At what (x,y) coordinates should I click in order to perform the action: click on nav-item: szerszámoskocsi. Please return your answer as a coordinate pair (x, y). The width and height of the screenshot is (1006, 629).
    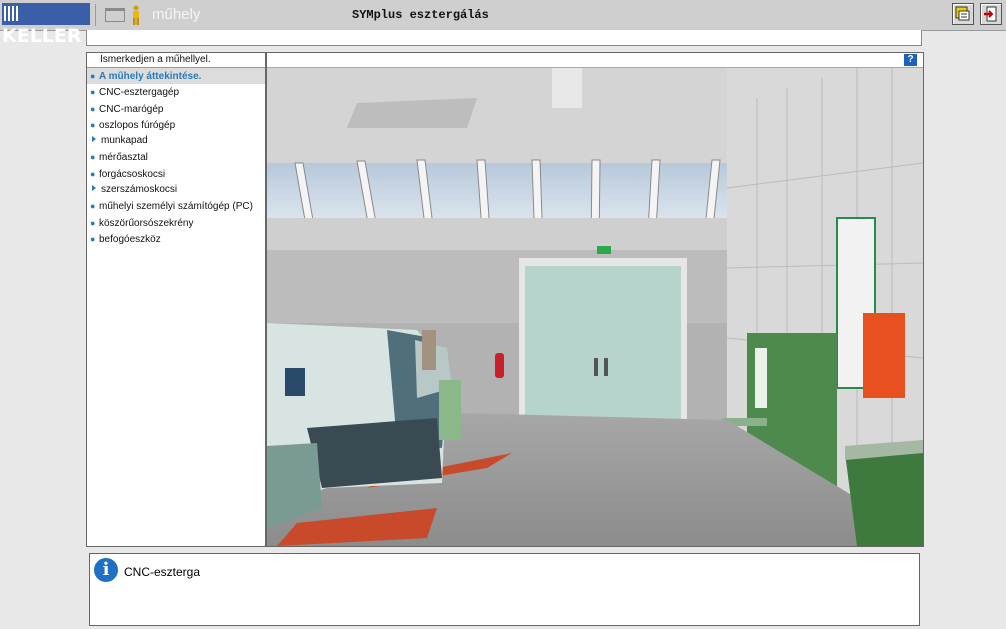
    Looking at the image, I should click on (176, 190).